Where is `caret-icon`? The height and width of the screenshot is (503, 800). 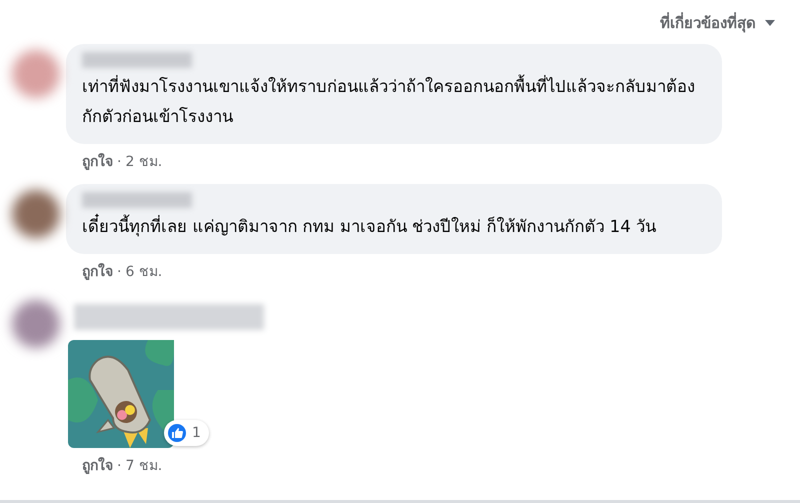
caret-icon is located at coordinates (770, 23).